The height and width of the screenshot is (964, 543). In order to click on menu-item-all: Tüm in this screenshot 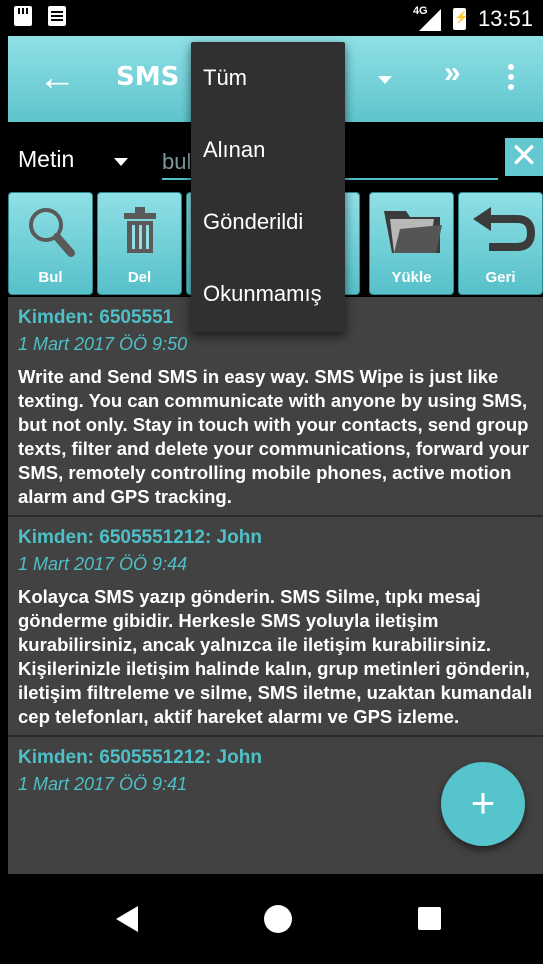, I will do `click(268, 78)`.